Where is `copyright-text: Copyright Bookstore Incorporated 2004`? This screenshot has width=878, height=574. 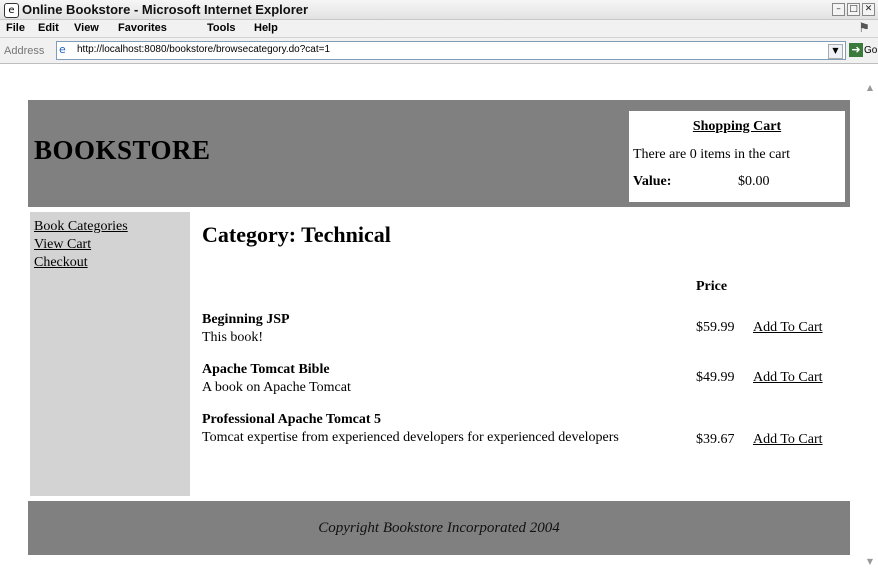
copyright-text: Copyright Bookstore Incorporated 2004 is located at coordinates (439, 528).